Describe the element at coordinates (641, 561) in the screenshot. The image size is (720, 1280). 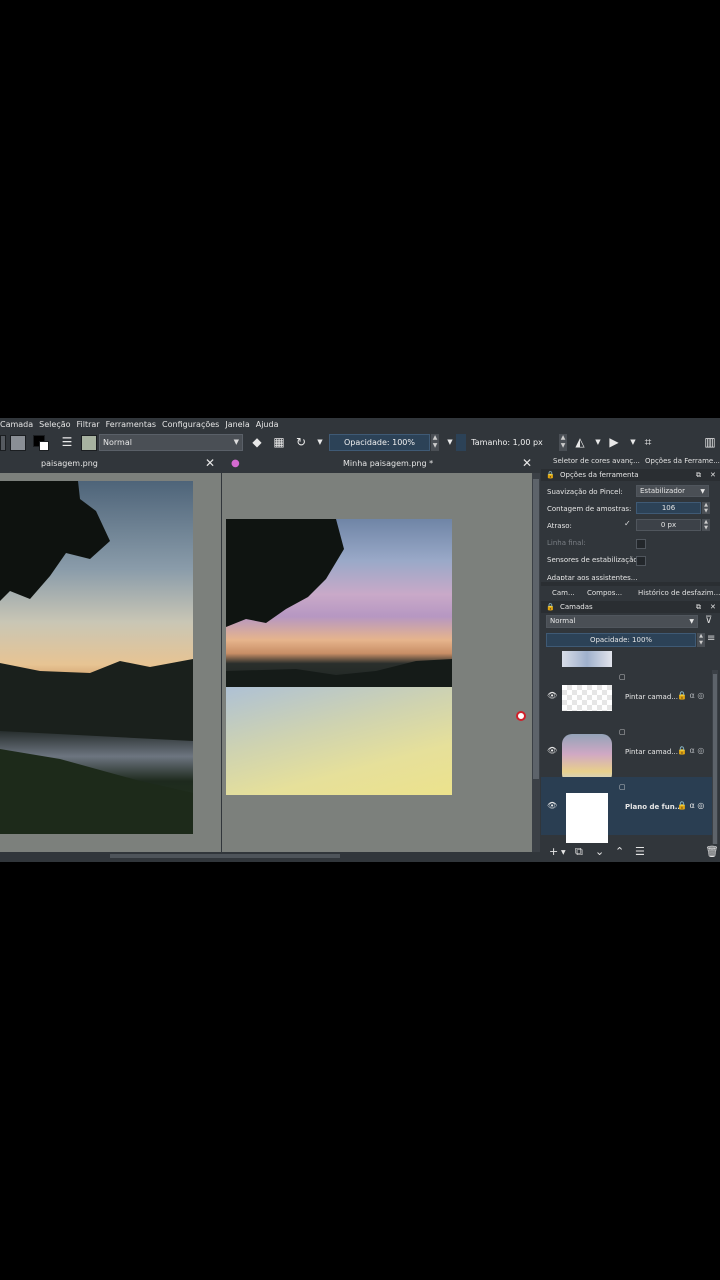
I see `stabilize-sensors-checkbox` at that location.